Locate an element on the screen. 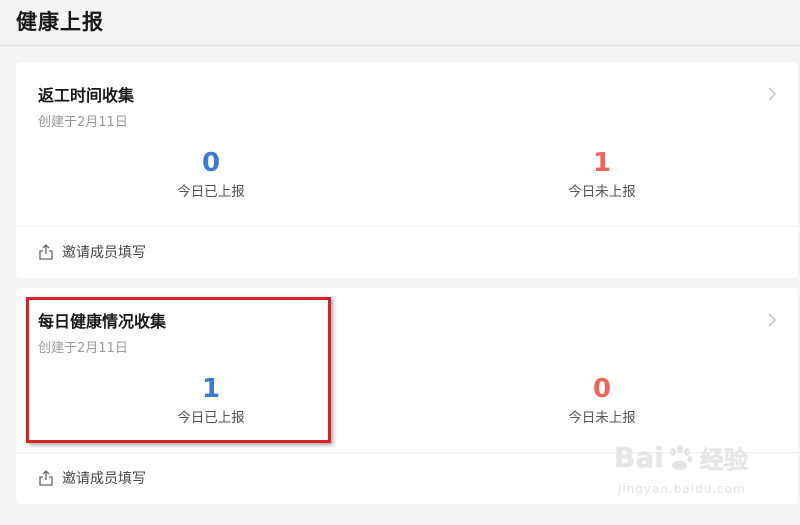 Image resolution: width=800 pixels, height=525 pixels. unreported-today-stat: 1 今日未上报 is located at coordinates (602, 174).